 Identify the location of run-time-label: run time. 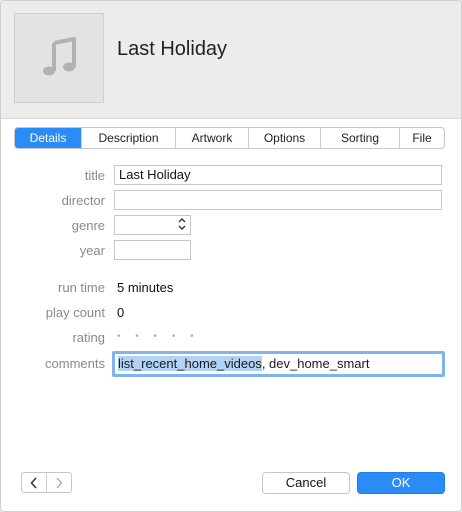
(81, 287).